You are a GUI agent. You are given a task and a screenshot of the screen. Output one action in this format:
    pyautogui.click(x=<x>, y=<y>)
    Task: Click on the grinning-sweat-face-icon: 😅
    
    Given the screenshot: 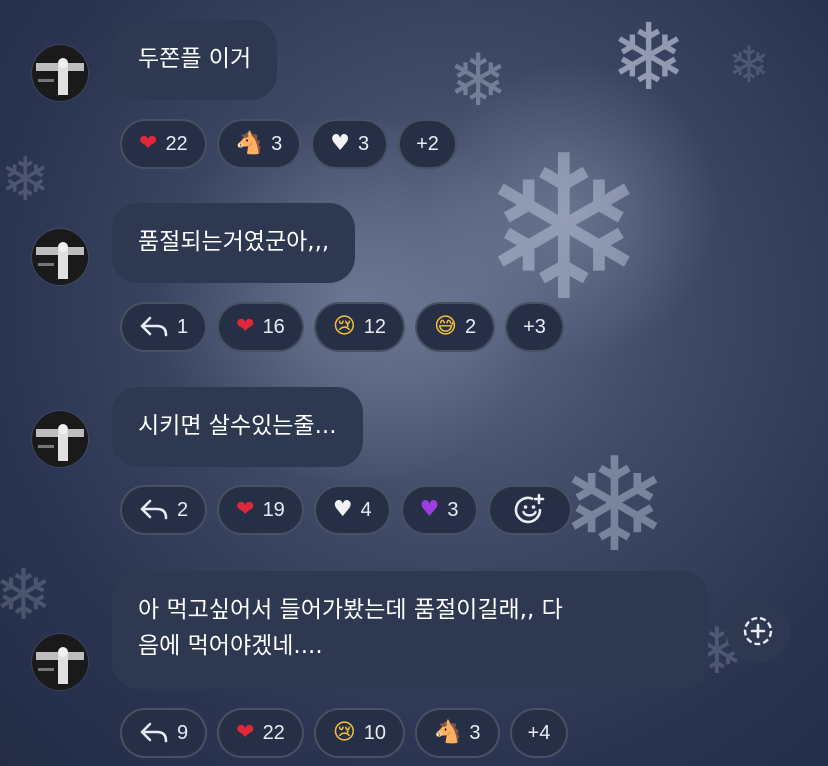 What is the action you would take?
    pyautogui.click(x=445, y=326)
    